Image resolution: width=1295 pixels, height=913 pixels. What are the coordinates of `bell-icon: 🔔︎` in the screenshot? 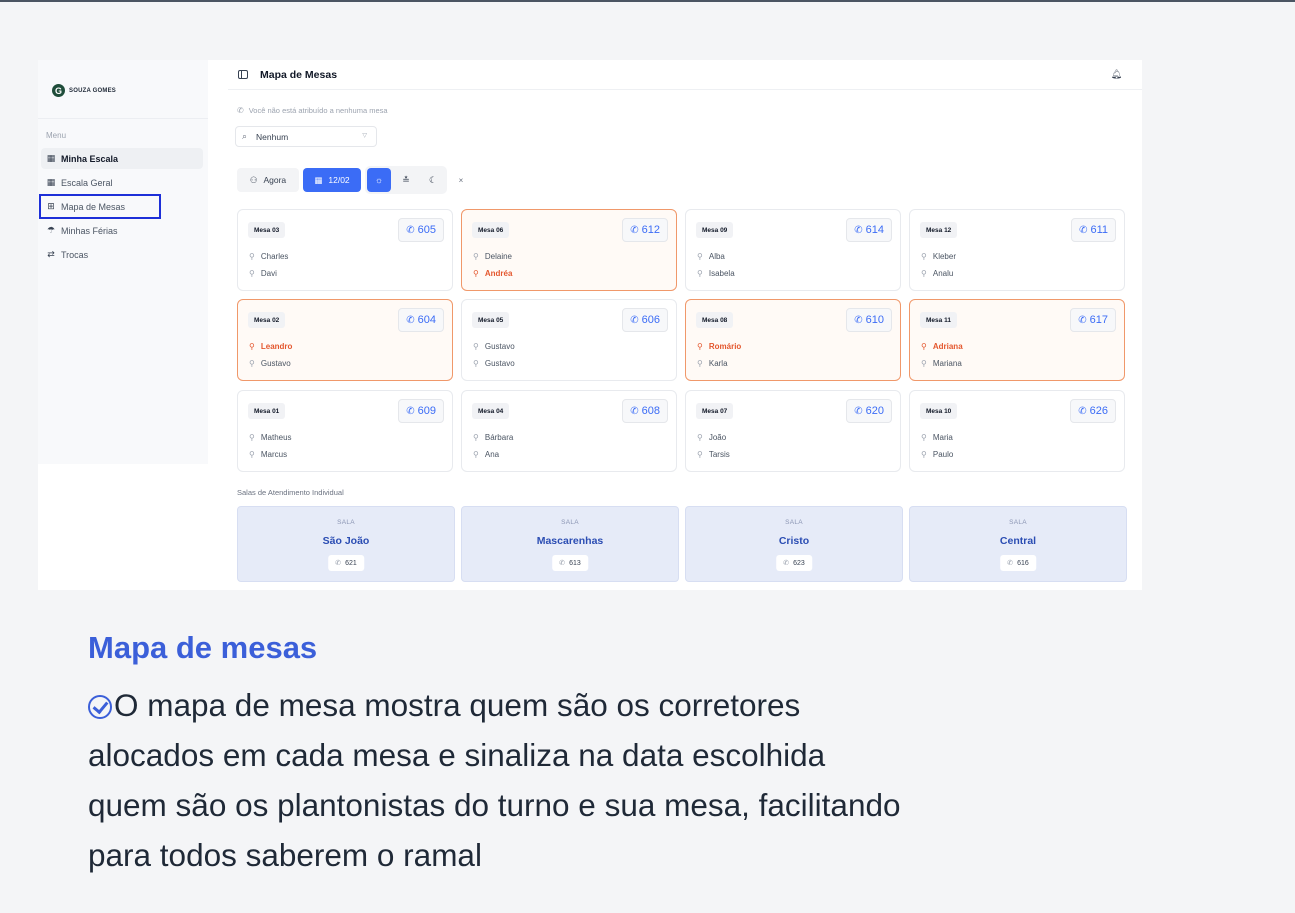 It's located at (1116, 74).